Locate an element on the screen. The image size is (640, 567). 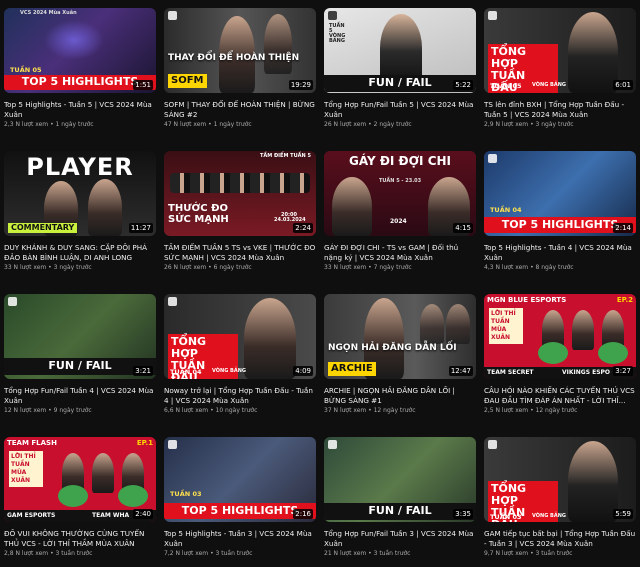
view-count: 33 N lượt xem is located at coordinates (25, 268).